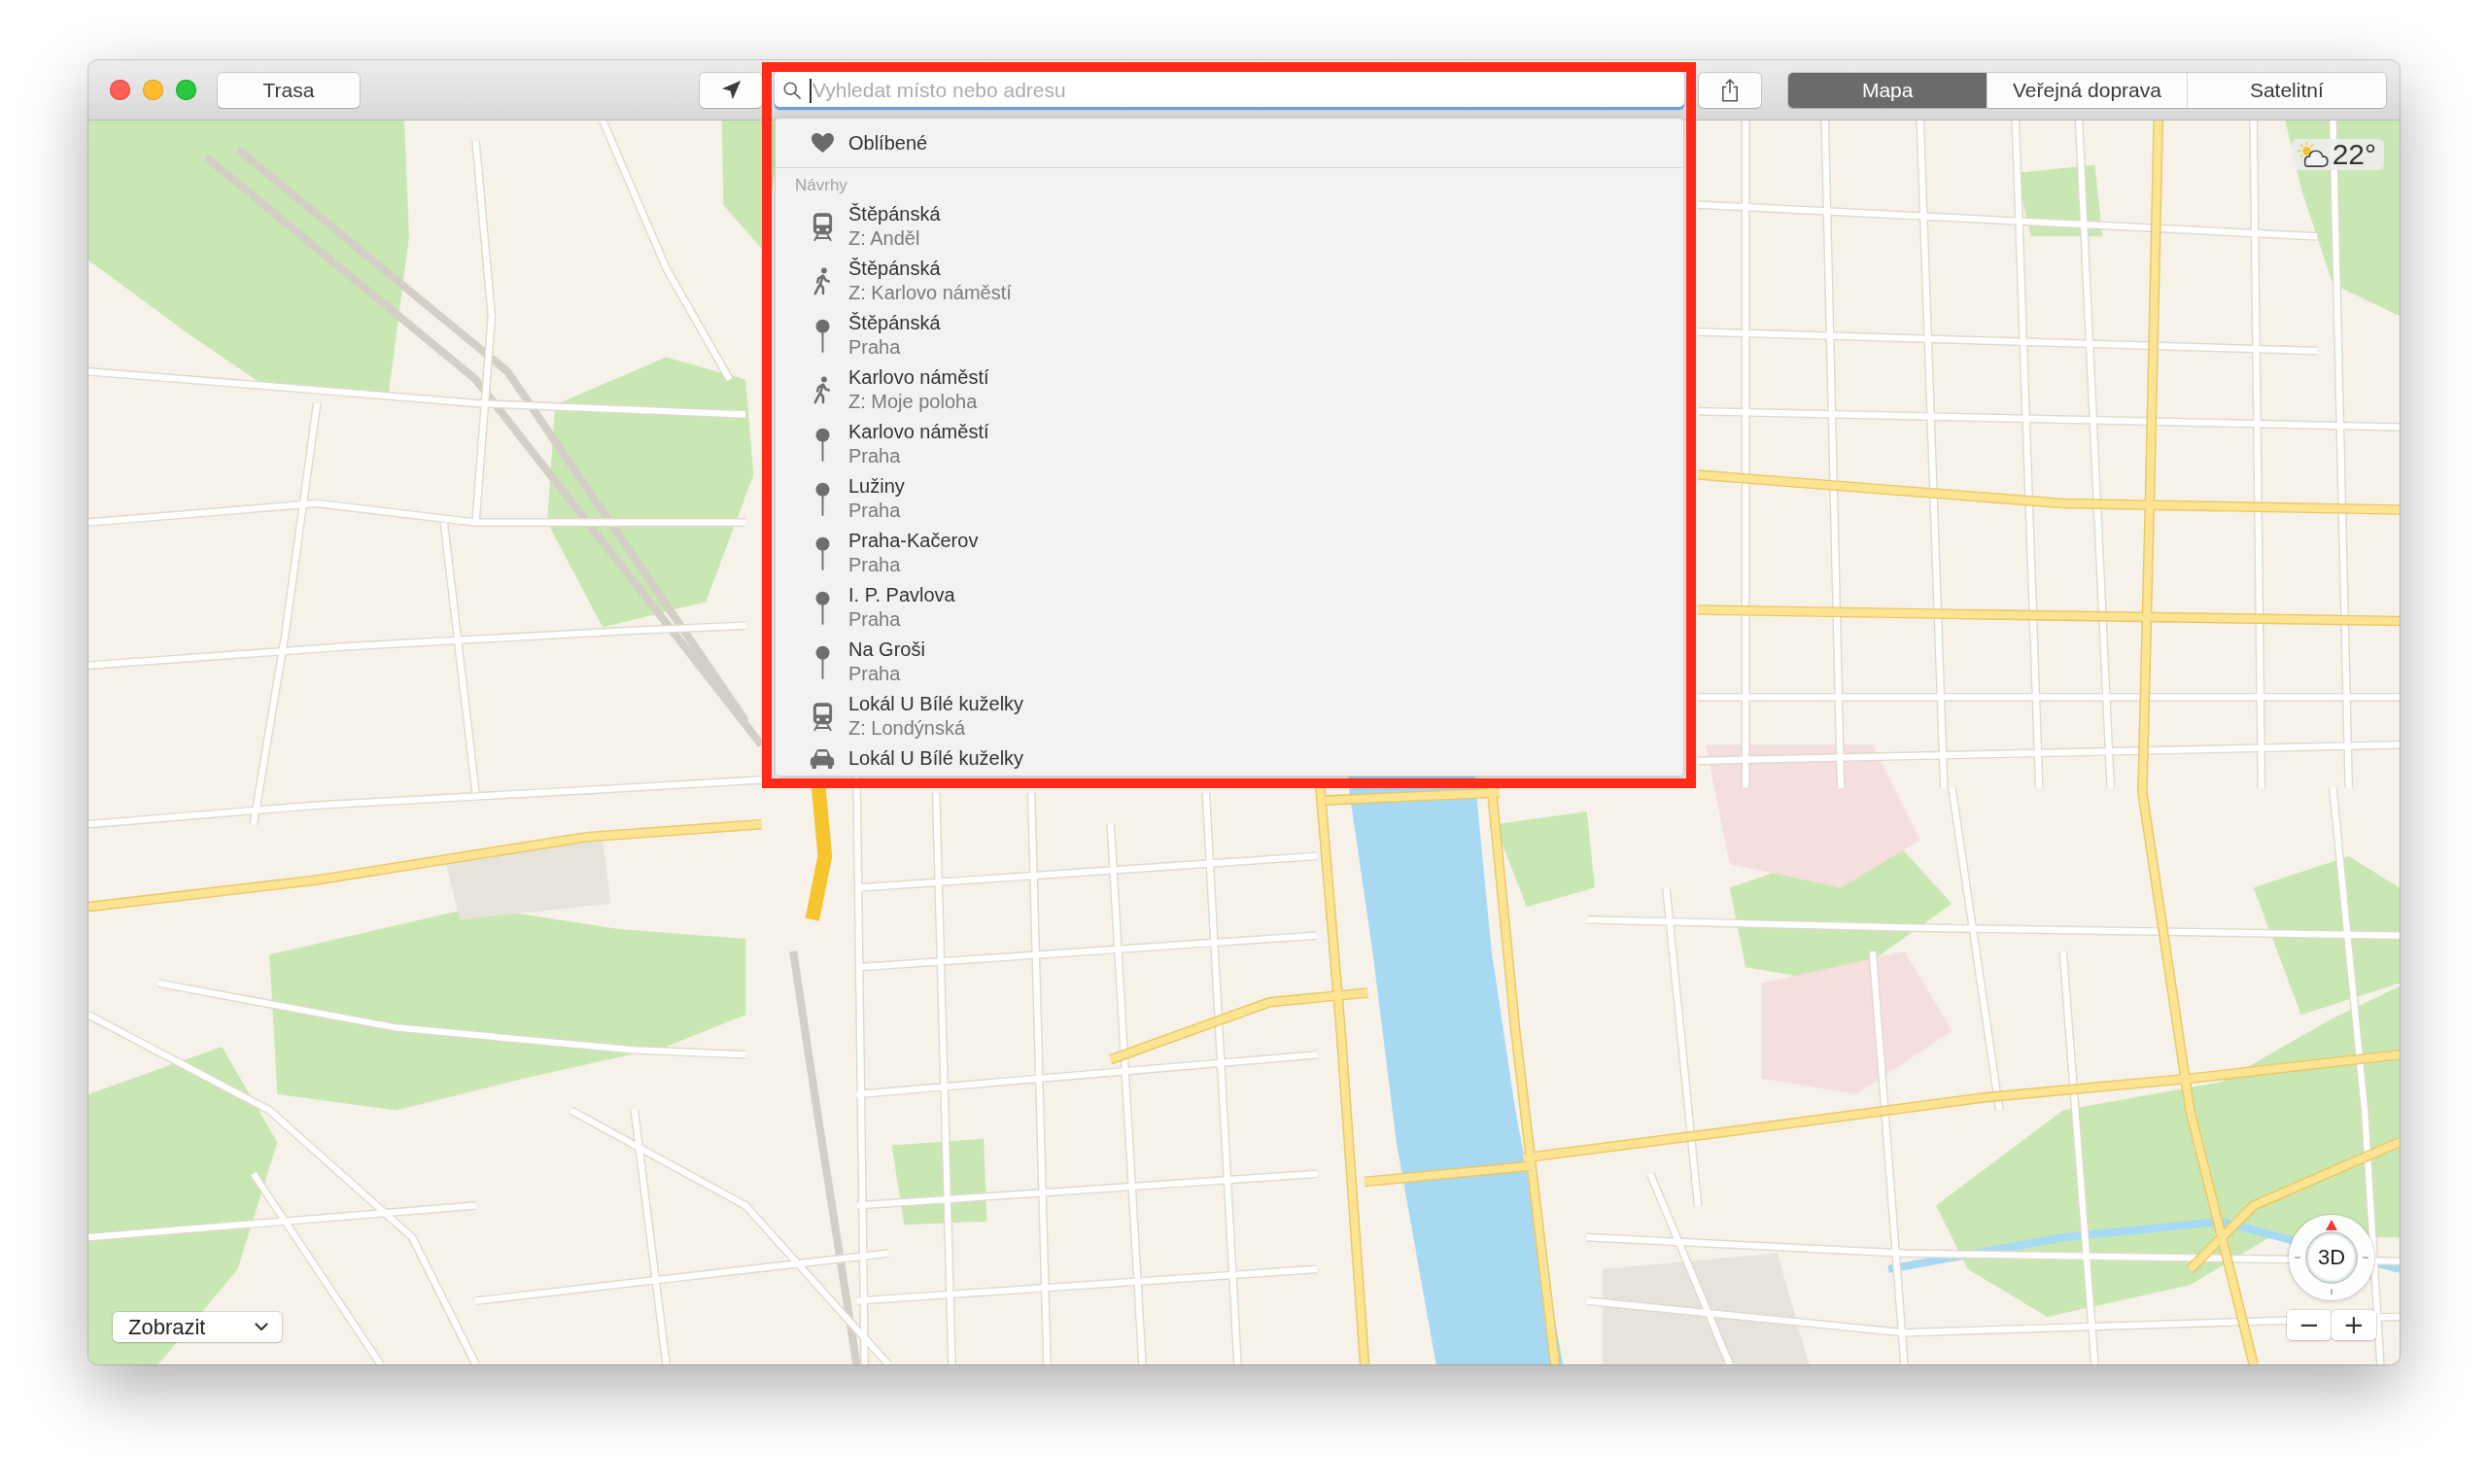 The width and height of the screenshot is (2488, 1484). Describe the element at coordinates (1229, 662) in the screenshot. I see `suggestion-item: Na Groši Praha` at that location.